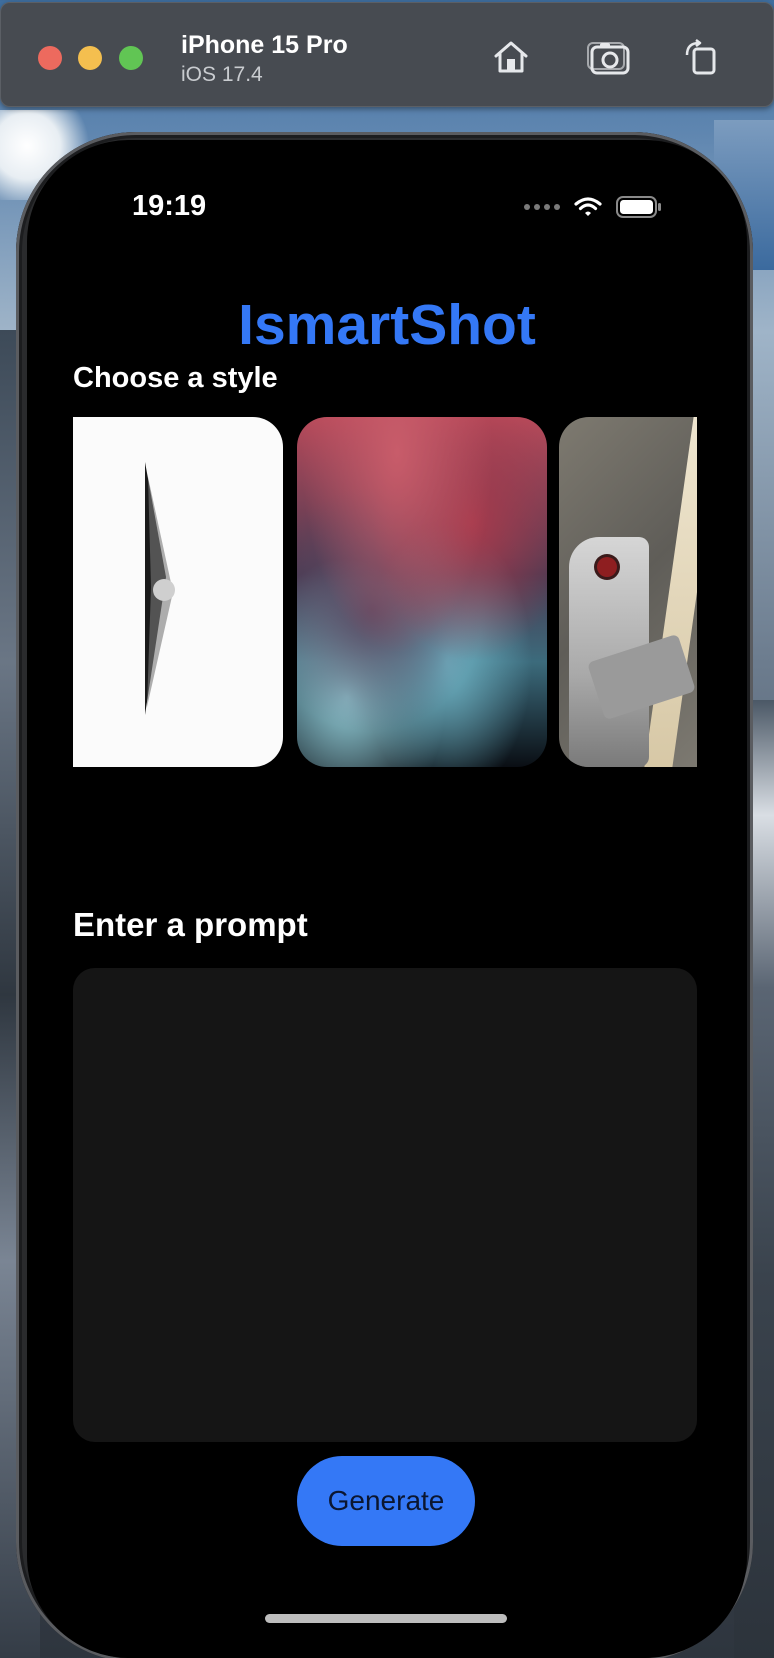 The height and width of the screenshot is (1658, 774). Describe the element at coordinates (175, 378) in the screenshot. I see `choose-style-label: Choose a style` at that location.